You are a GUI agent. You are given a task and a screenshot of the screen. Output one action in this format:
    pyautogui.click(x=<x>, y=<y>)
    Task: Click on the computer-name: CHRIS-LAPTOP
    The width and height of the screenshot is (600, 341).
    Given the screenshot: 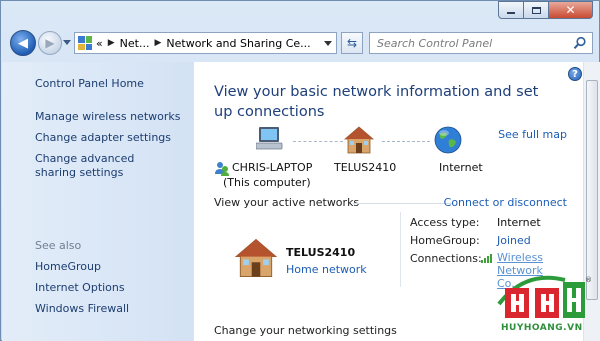 What is the action you would take?
    pyautogui.click(x=272, y=167)
    